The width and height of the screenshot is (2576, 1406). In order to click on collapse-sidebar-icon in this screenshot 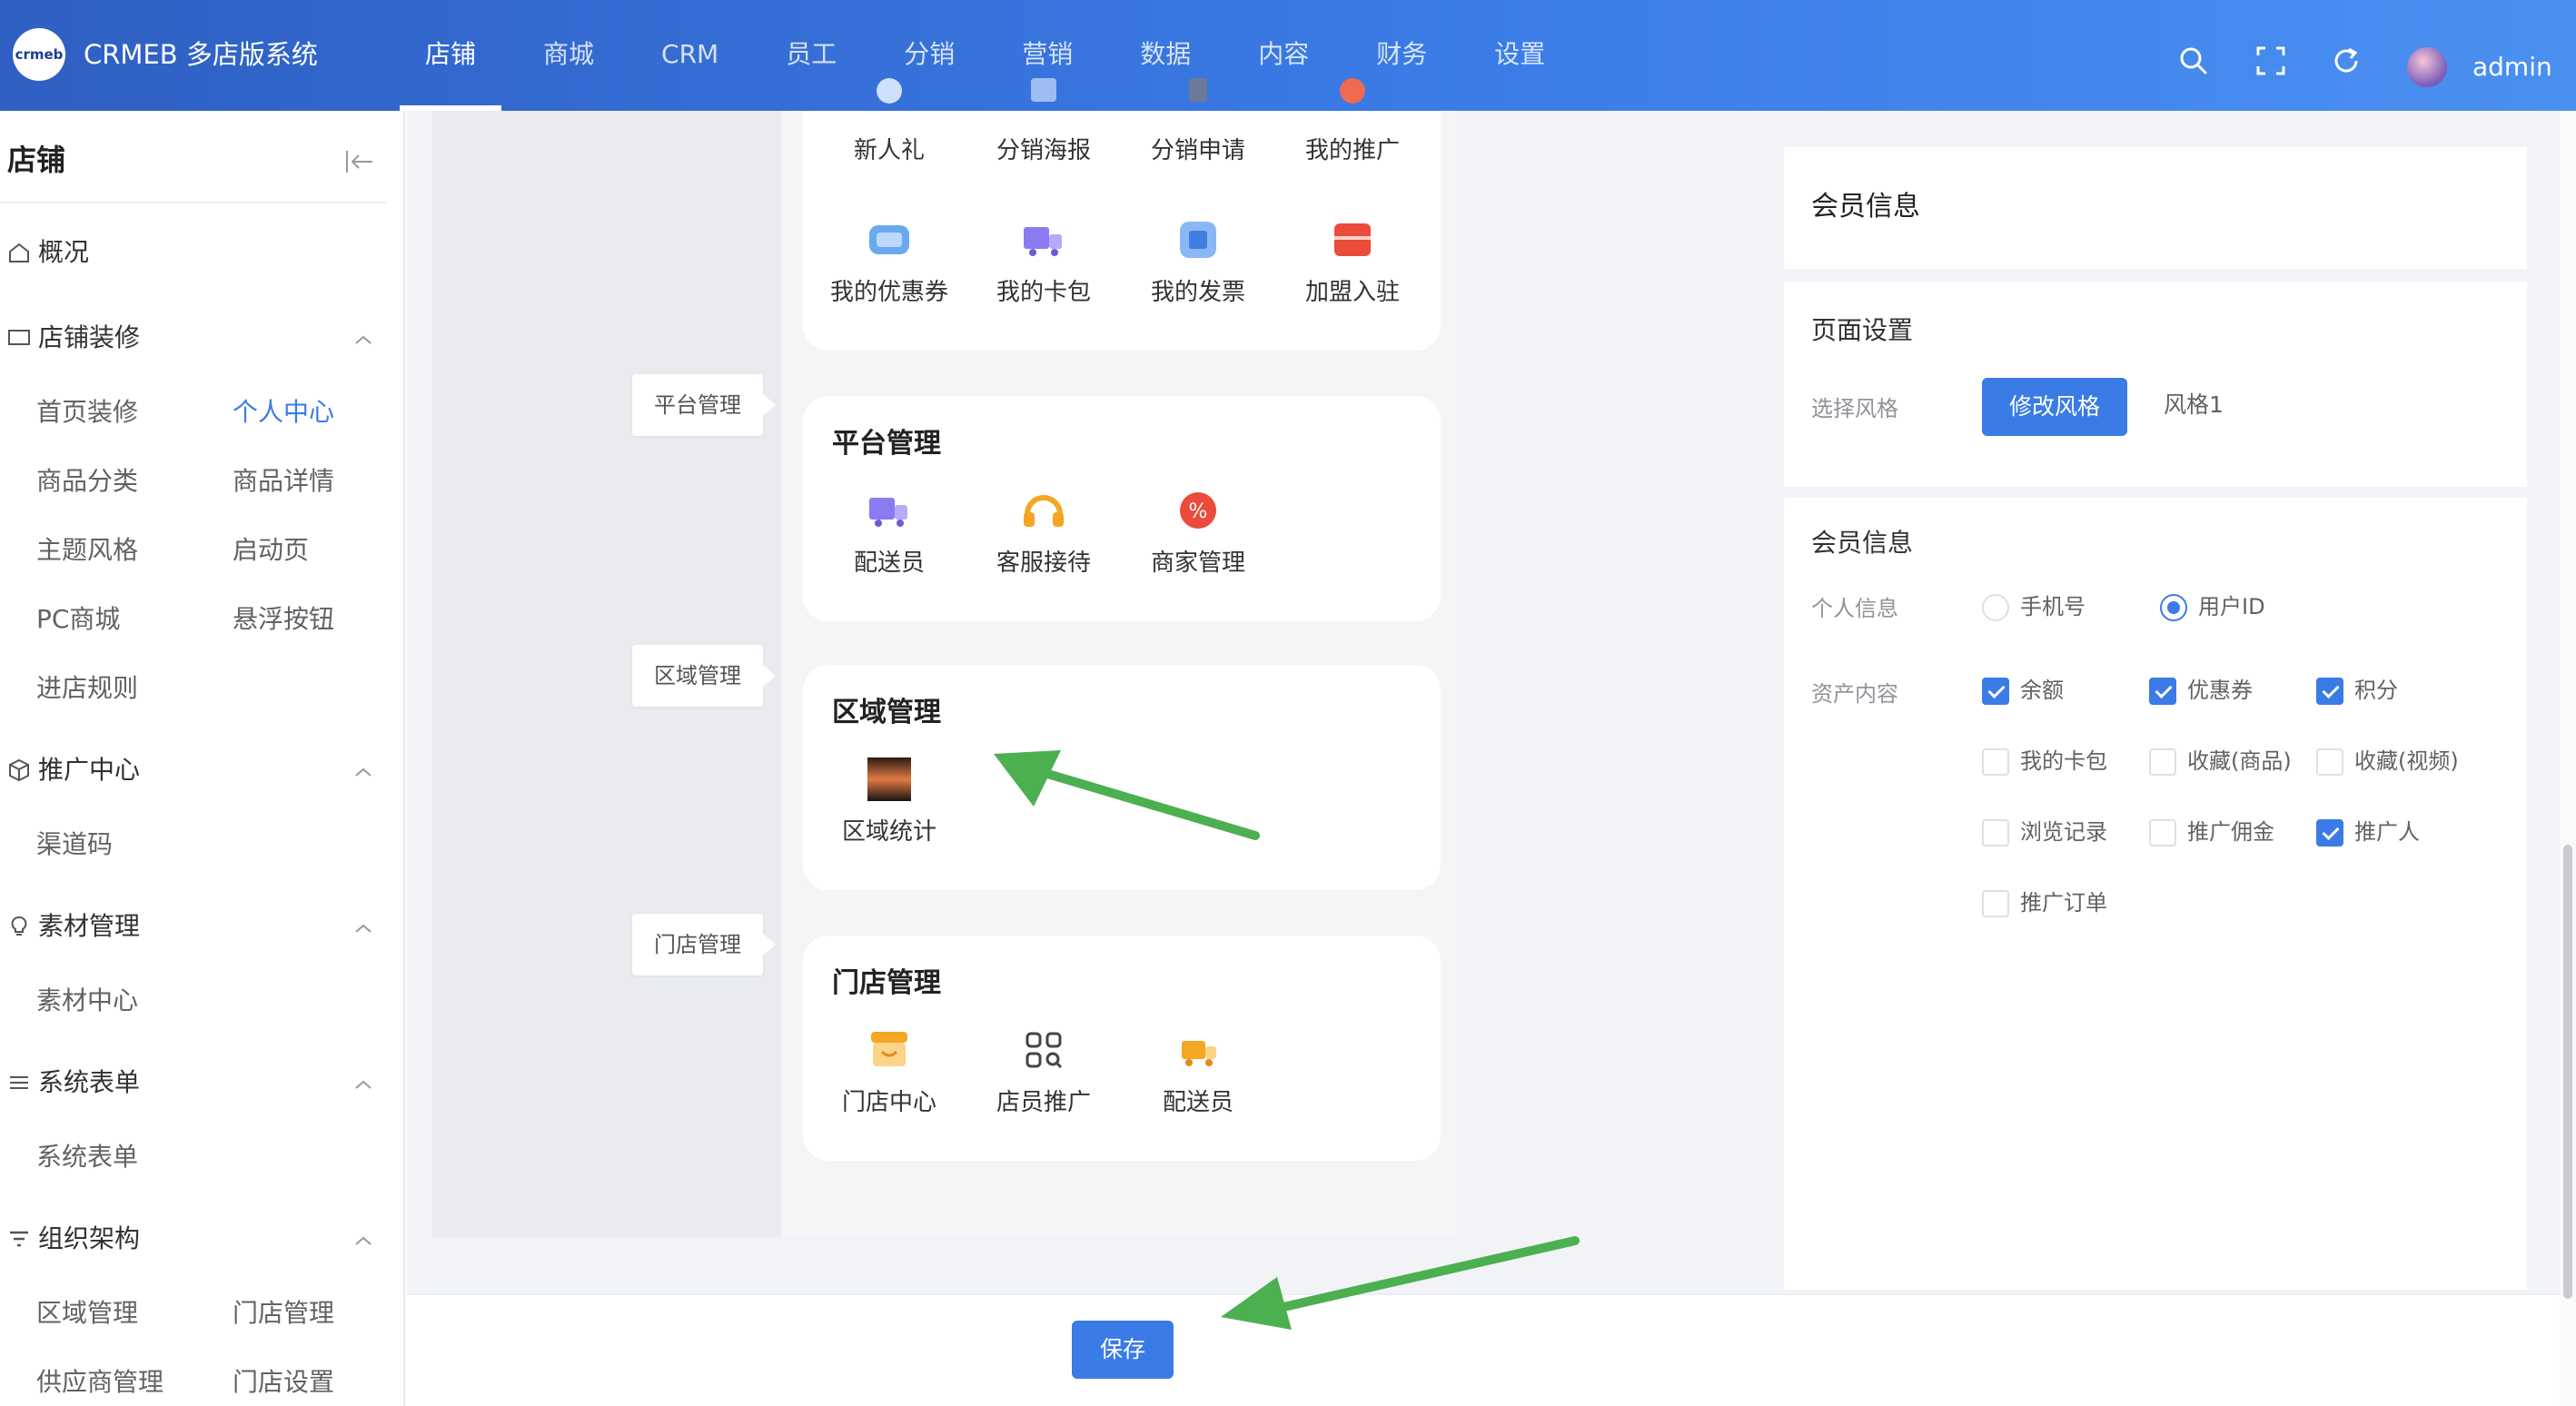, I will do `click(359, 161)`.